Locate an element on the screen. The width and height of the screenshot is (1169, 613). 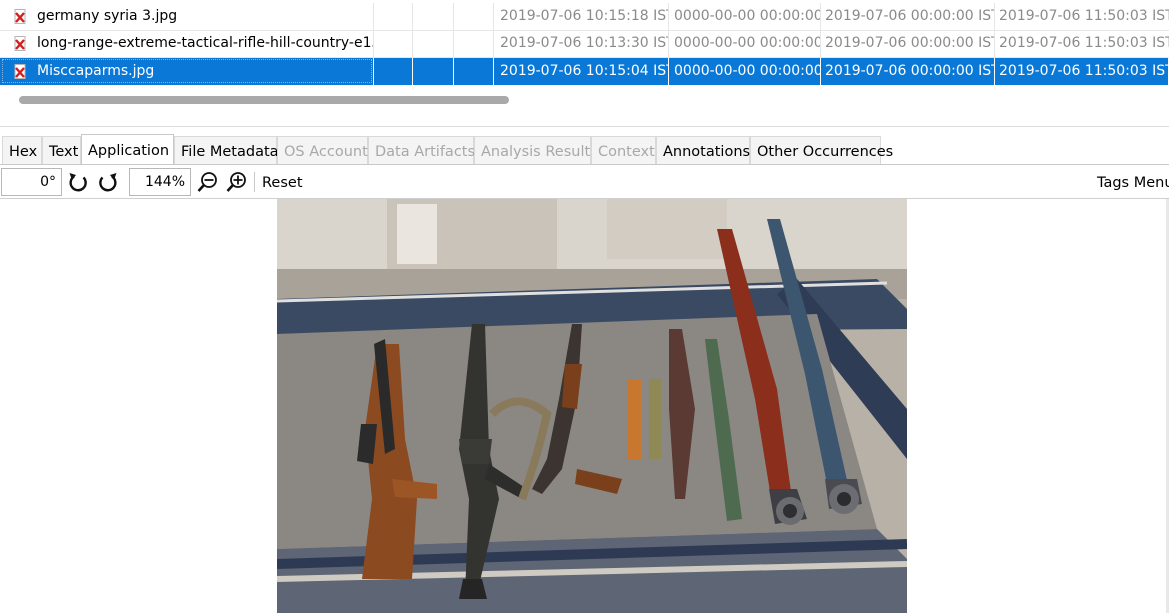
tab-text: Text is located at coordinates (61, 150).